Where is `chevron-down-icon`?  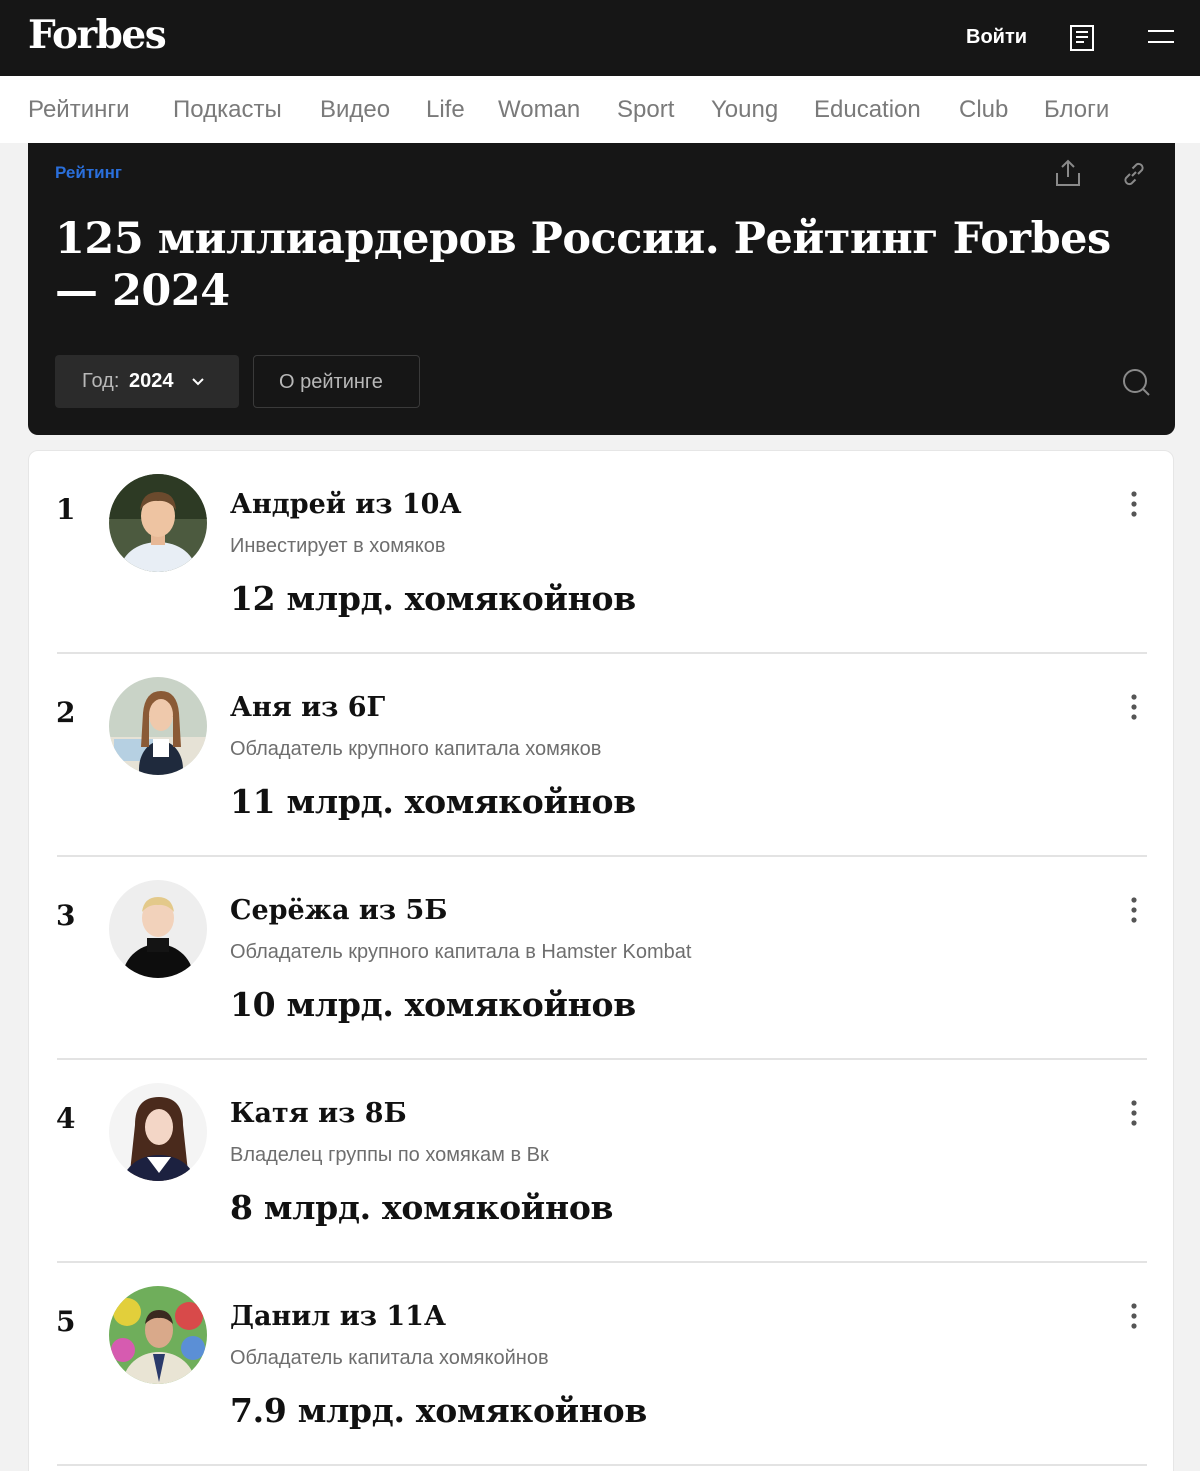 chevron-down-icon is located at coordinates (198, 382).